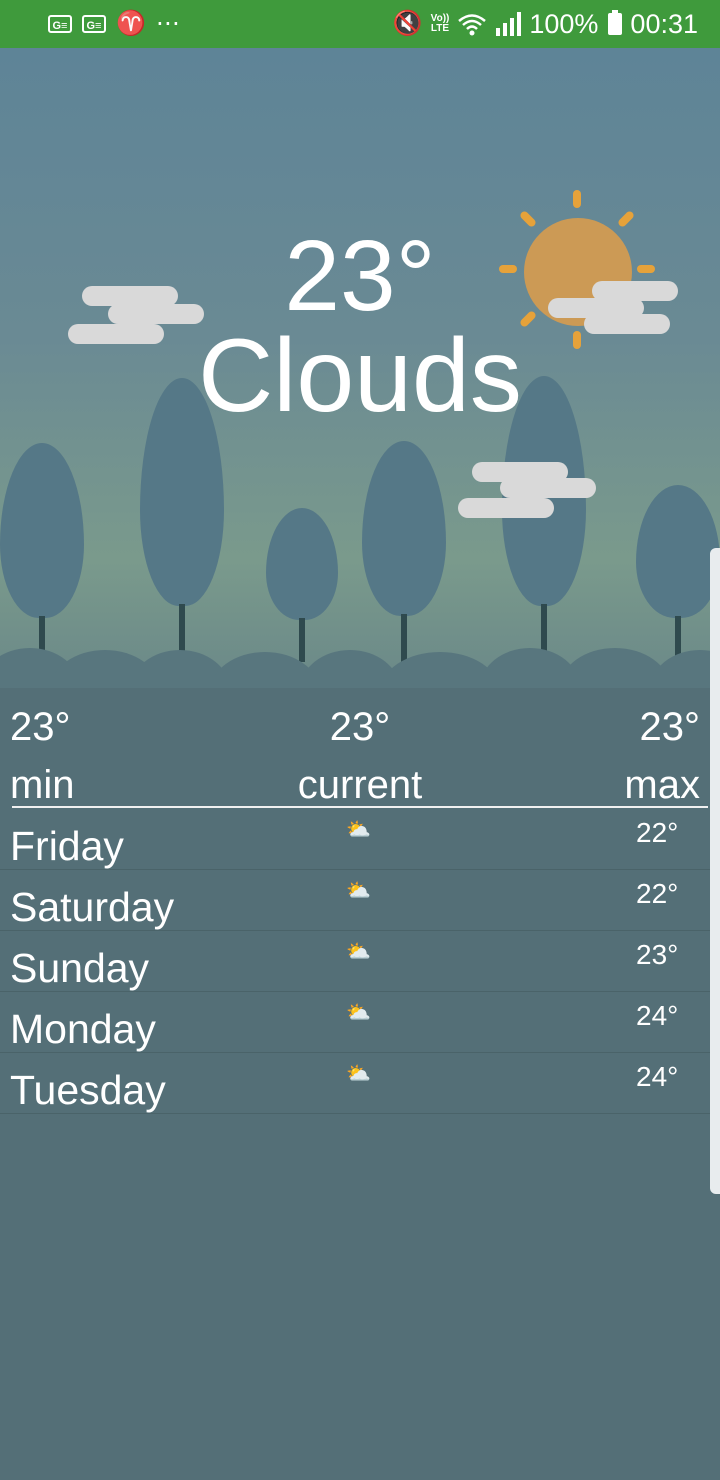 This screenshot has width=720, height=1480. Describe the element at coordinates (564, 24) in the screenshot. I see `battery-percent: 100%` at that location.